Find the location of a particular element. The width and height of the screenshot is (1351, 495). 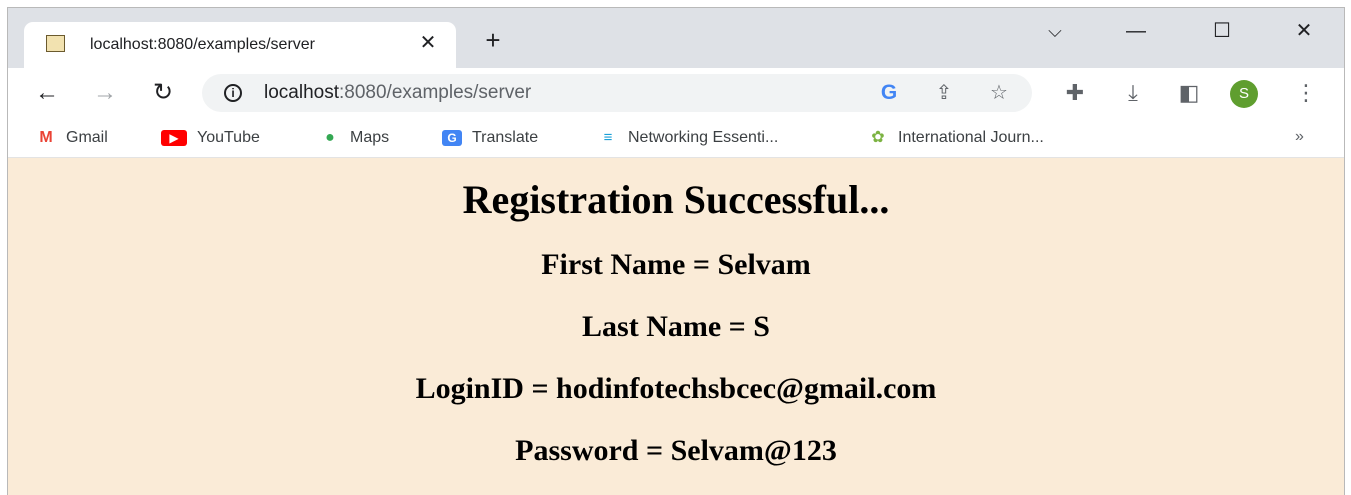

bookmark-label: Gmail is located at coordinates (87, 137).